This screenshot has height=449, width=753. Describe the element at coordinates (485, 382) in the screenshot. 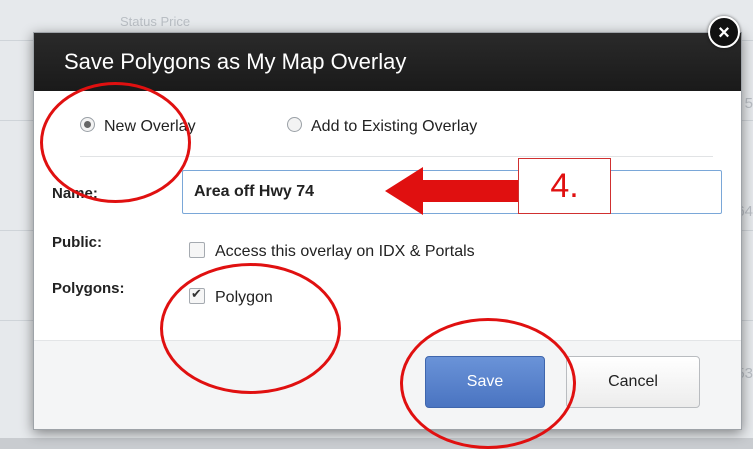

I see `save-button: Save` at that location.